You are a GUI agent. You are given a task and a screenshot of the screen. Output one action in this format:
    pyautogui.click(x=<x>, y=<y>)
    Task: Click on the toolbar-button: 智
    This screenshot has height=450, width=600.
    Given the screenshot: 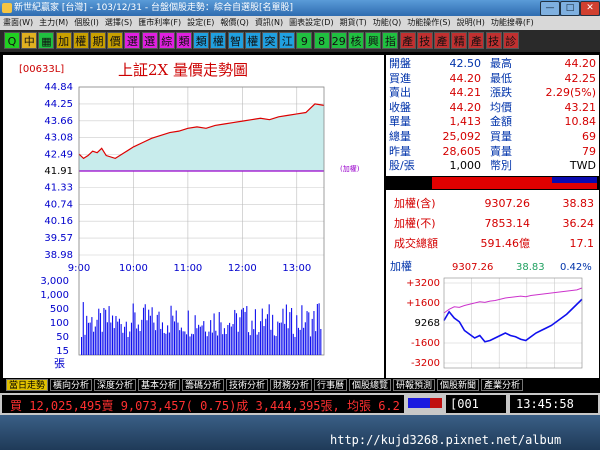 What is the action you would take?
    pyautogui.click(x=235, y=40)
    